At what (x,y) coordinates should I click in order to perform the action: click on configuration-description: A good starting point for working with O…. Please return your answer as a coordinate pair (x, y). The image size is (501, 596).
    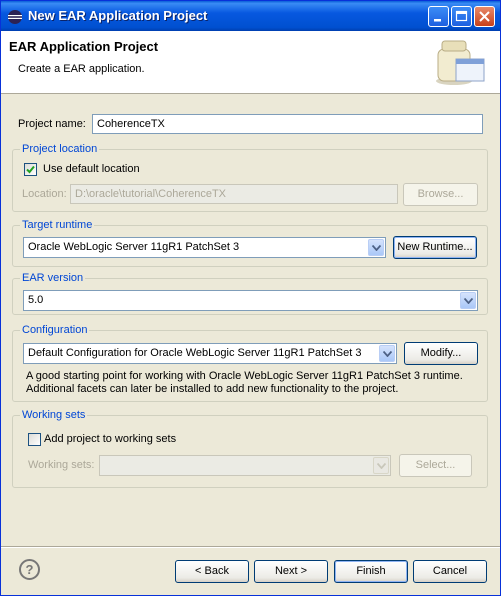
    Looking at the image, I should click on (244, 382).